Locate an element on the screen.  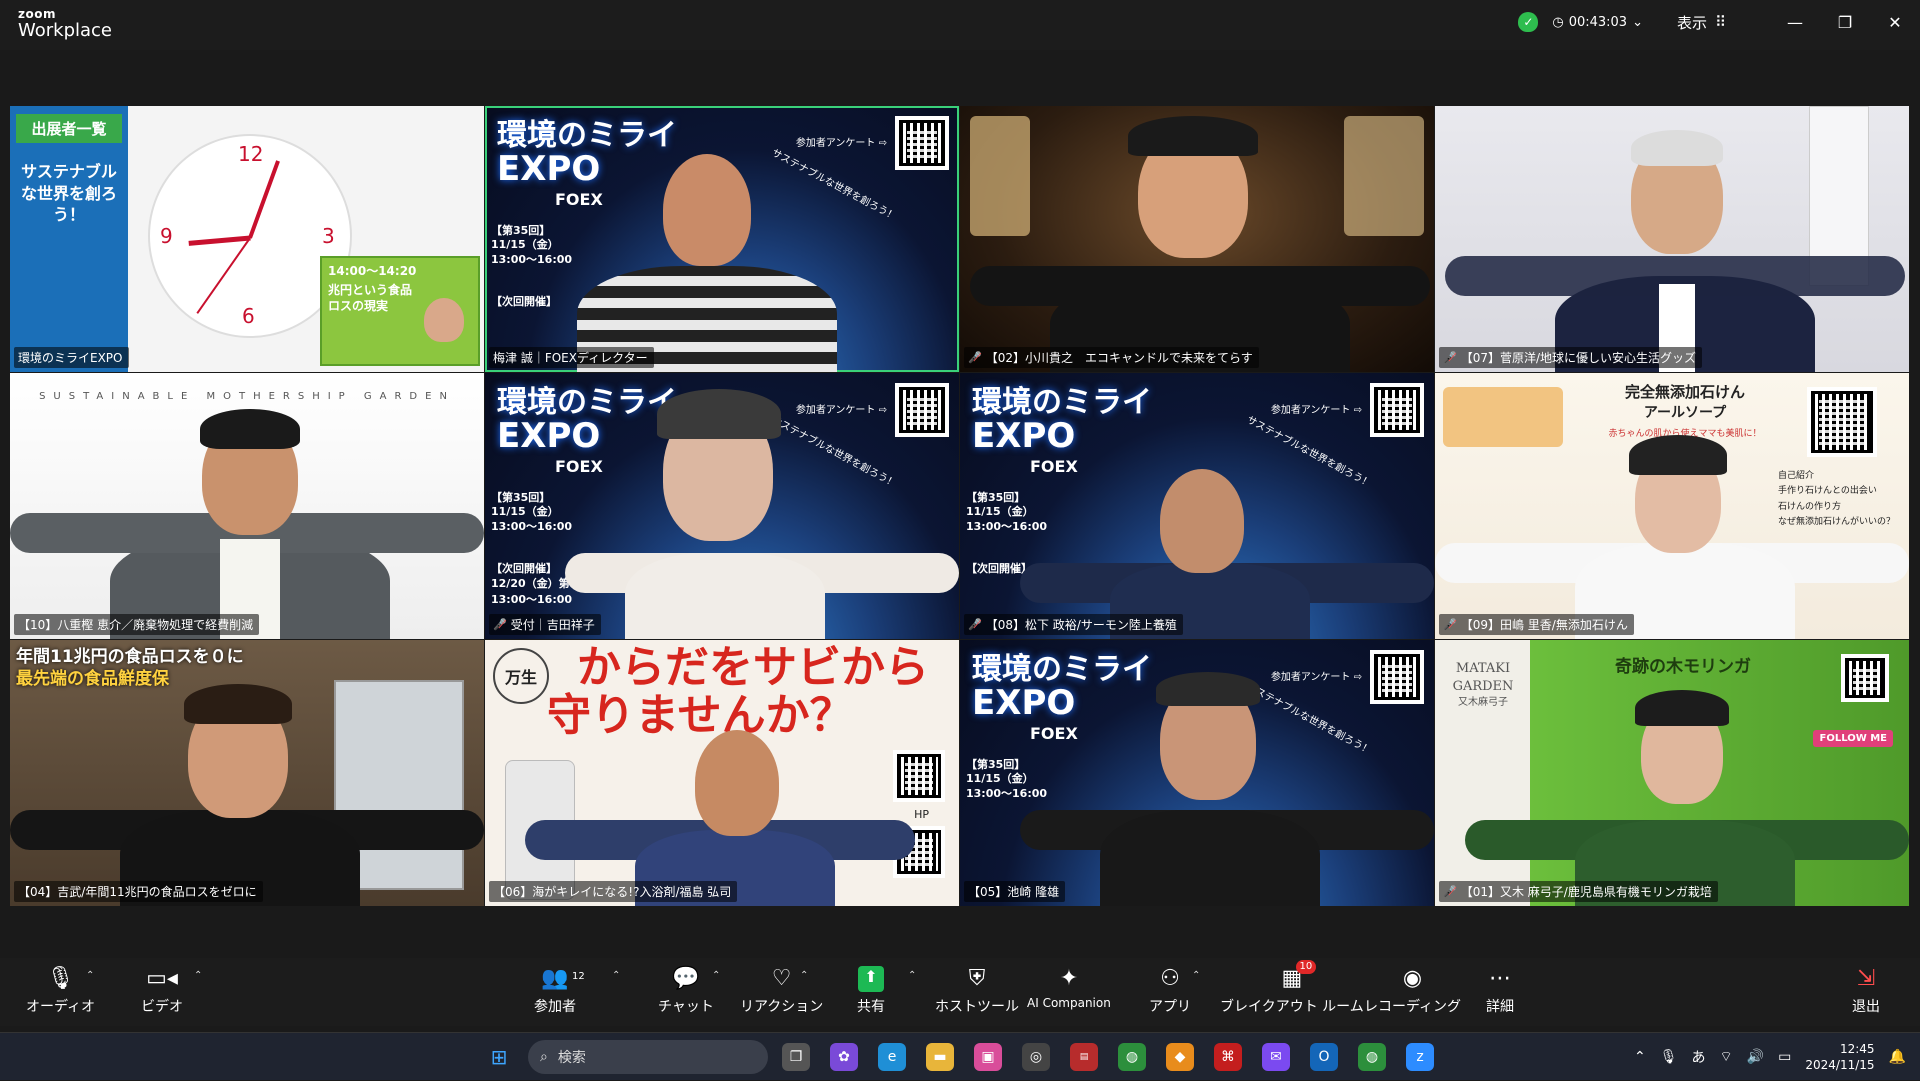
share-button: ⬆ 共有 is located at coordinates (871, 991).